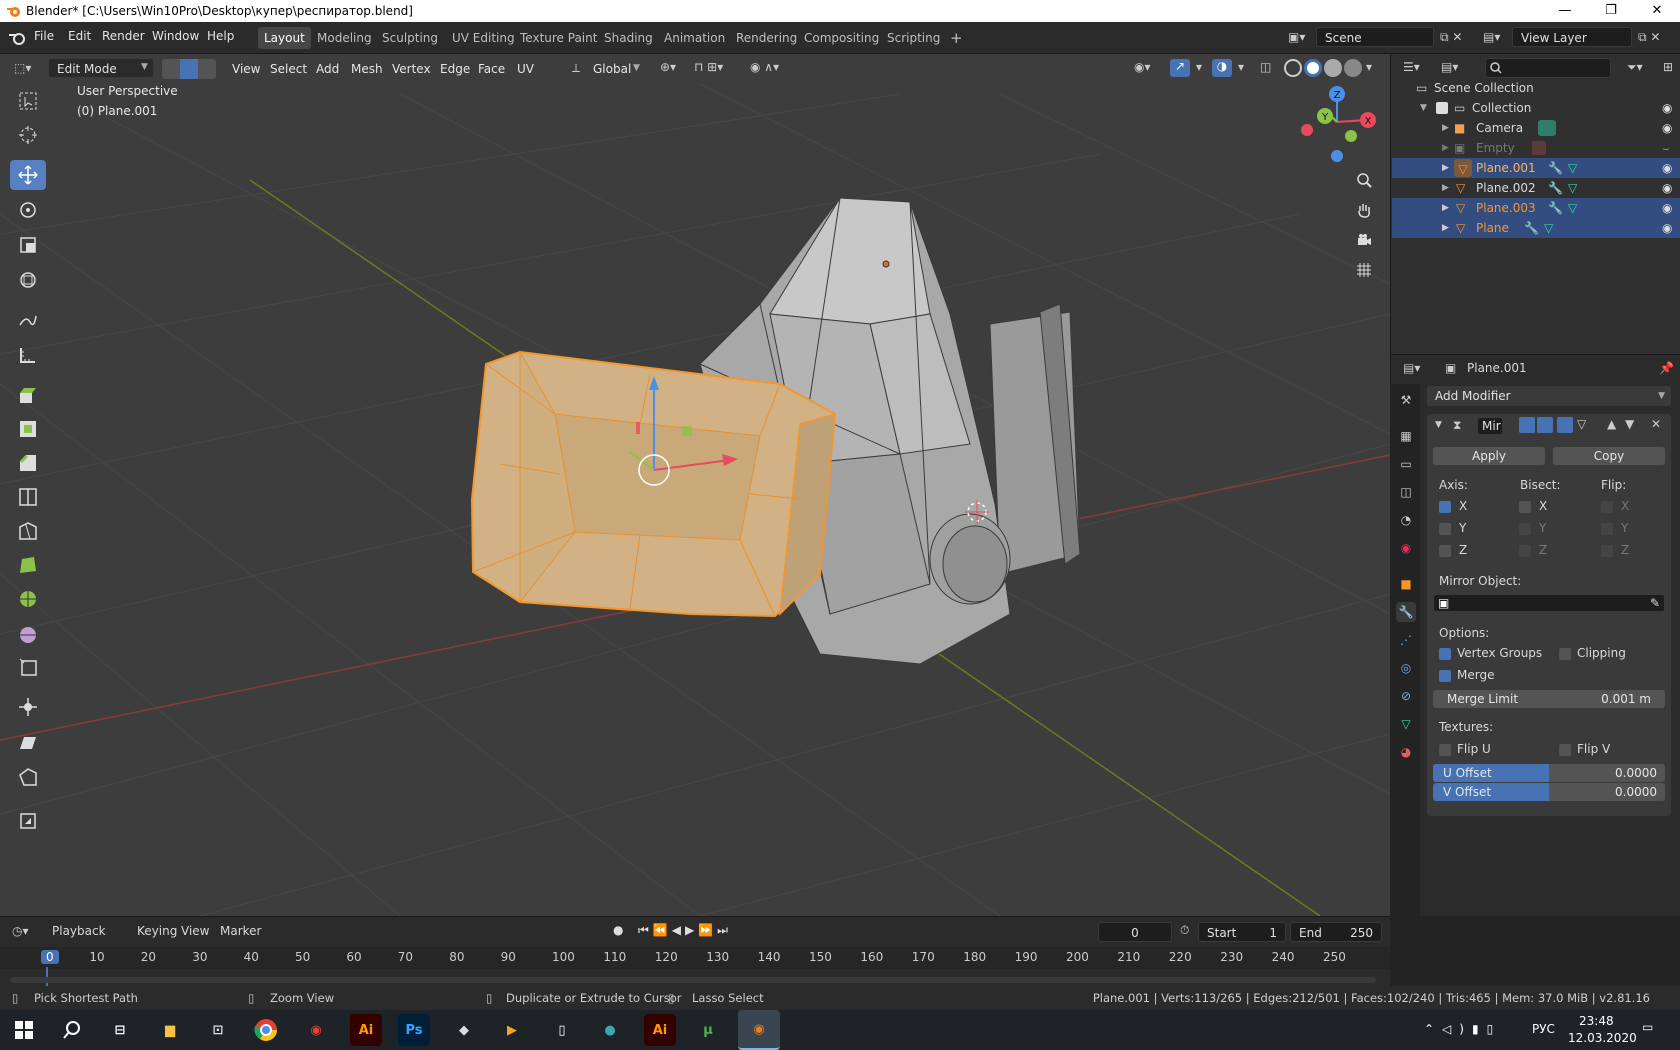  Describe the element at coordinates (483, 38) in the screenshot. I see `tab-uv-editing: UV Editing` at that location.